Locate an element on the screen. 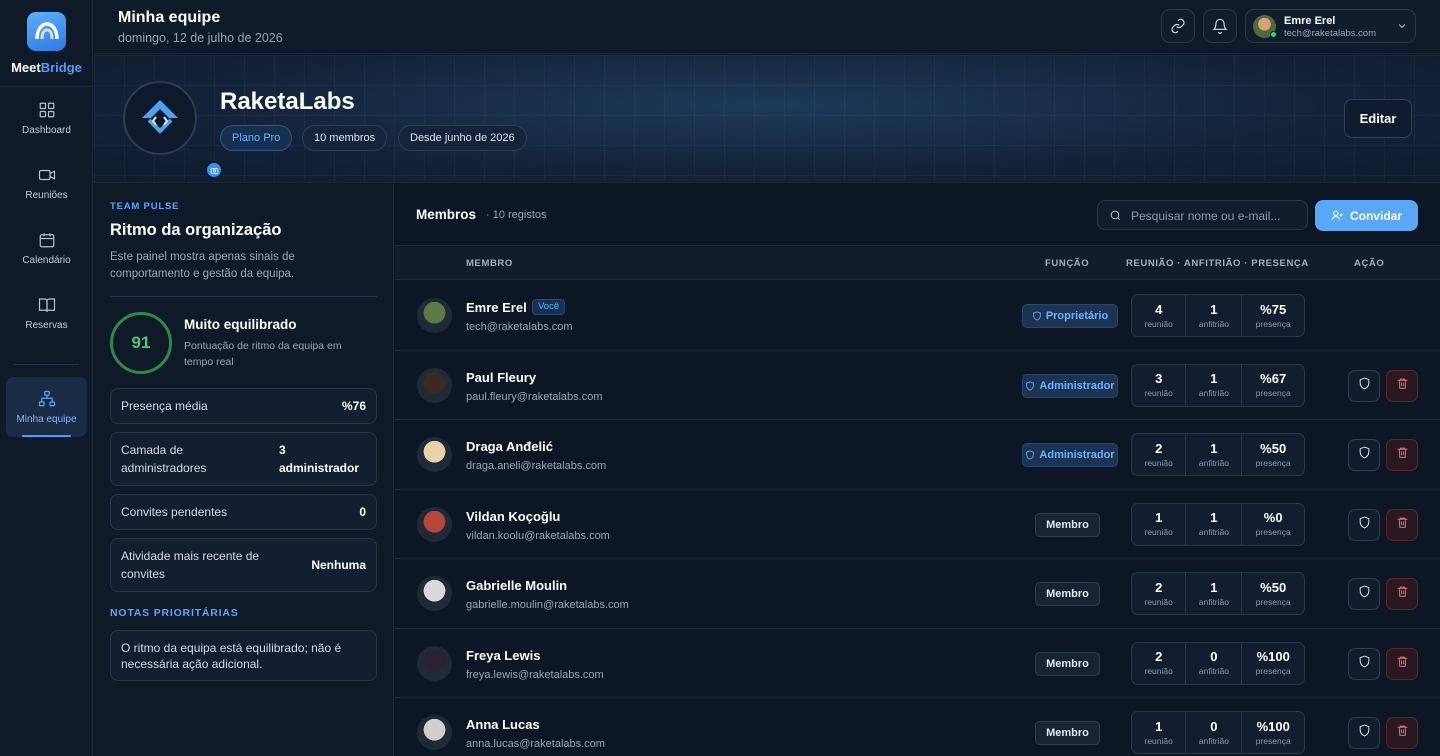 This screenshot has height=756, width=1440. nav-item-bookings: Reservas is located at coordinates (46, 313).